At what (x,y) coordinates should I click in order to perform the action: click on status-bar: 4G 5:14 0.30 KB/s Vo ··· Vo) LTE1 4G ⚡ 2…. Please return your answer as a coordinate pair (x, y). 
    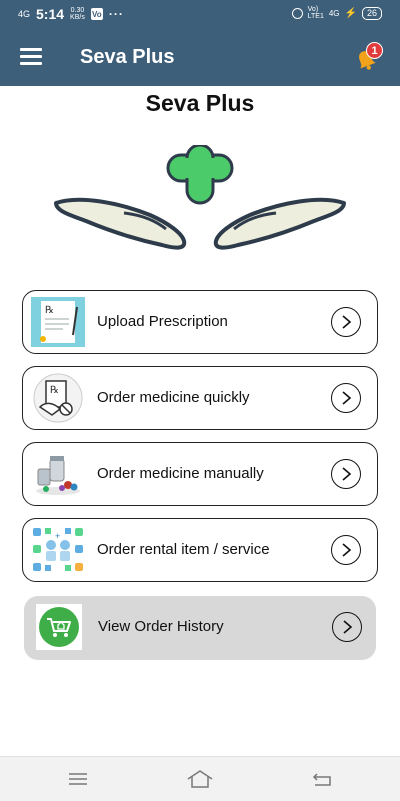
    Looking at the image, I should click on (200, 15).